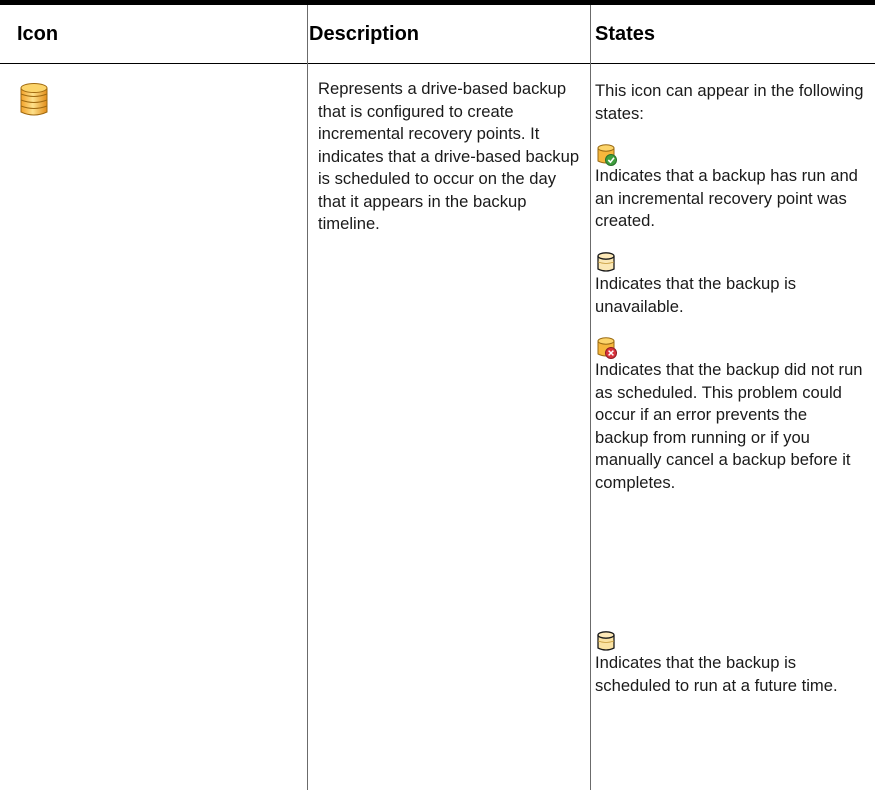 The height and width of the screenshot is (790, 875). I want to click on database-scheduled-icon, so click(607, 642).